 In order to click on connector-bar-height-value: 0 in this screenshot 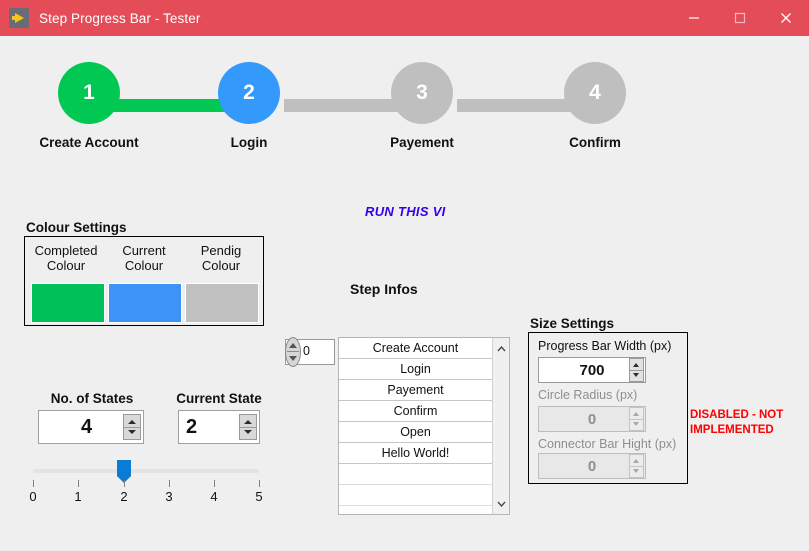, I will do `click(592, 466)`.